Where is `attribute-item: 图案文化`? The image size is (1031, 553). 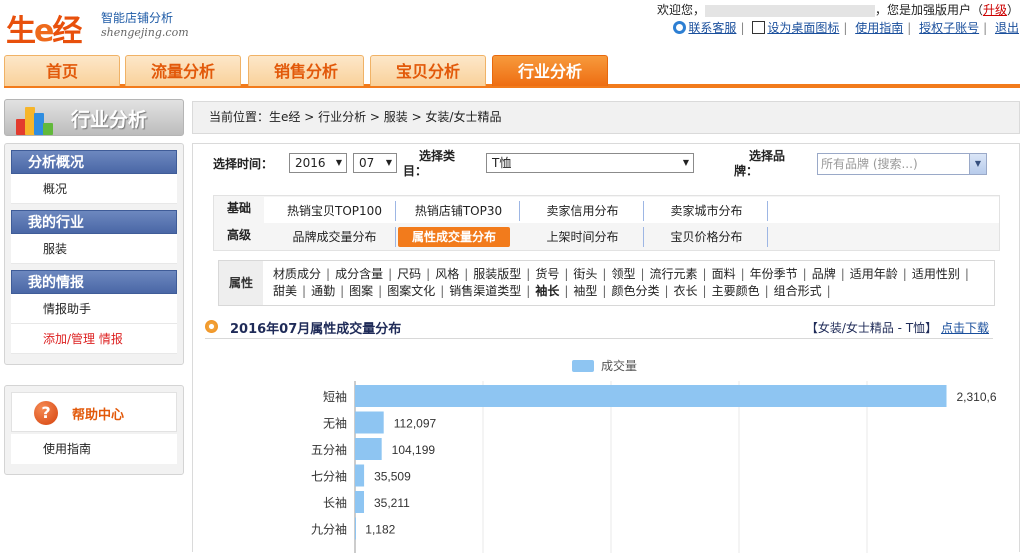 attribute-item: 图案文化 is located at coordinates (411, 291).